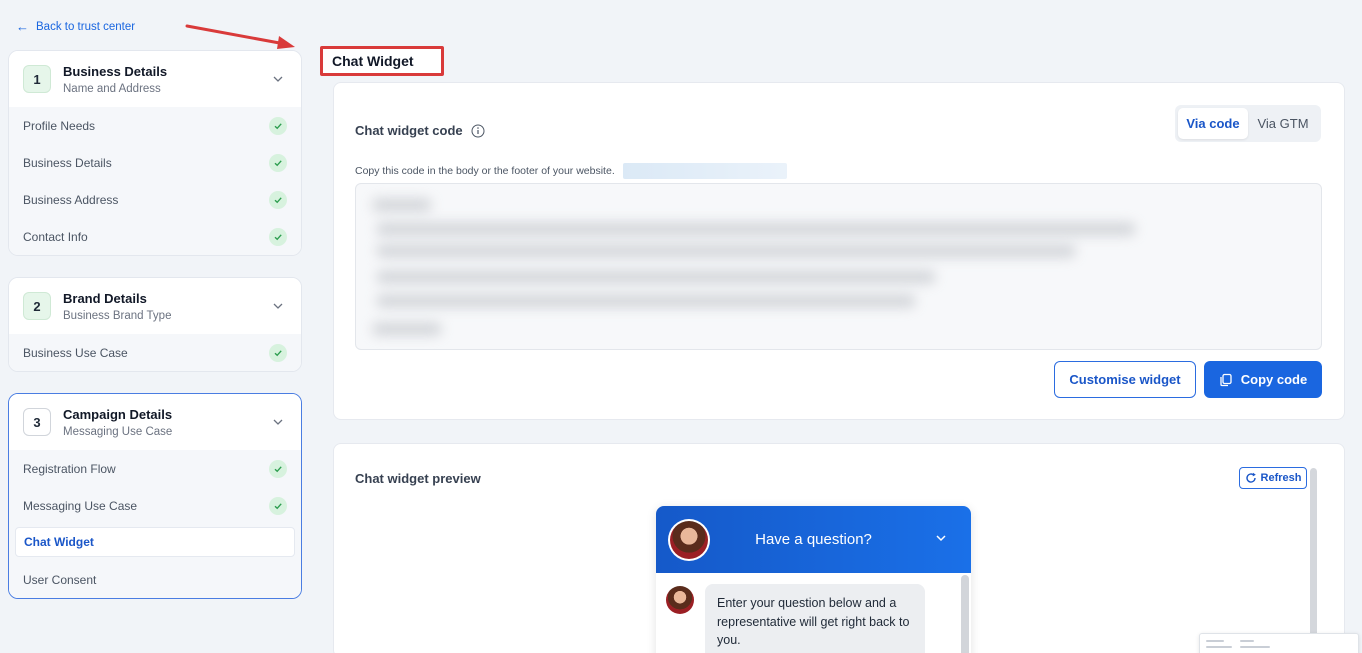 The width and height of the screenshot is (1362, 653). What do you see at coordinates (155, 162) in the screenshot?
I see `step-item-business-details: Business Details` at bounding box center [155, 162].